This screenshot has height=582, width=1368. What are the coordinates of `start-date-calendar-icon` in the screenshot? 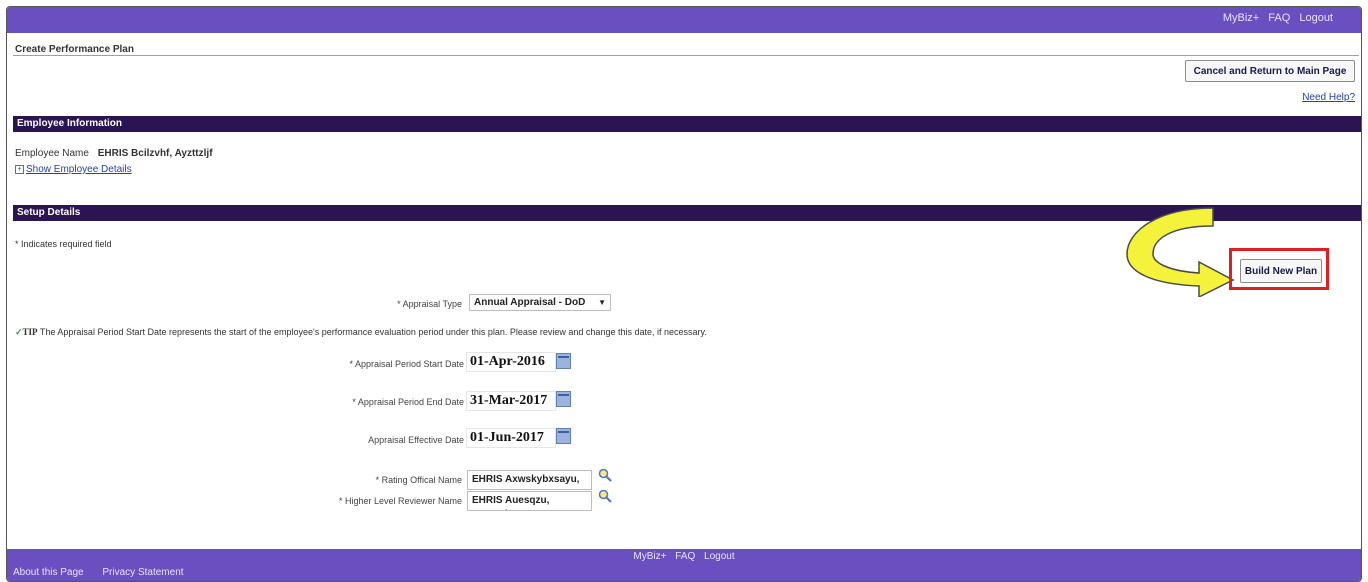 It's located at (563, 361).